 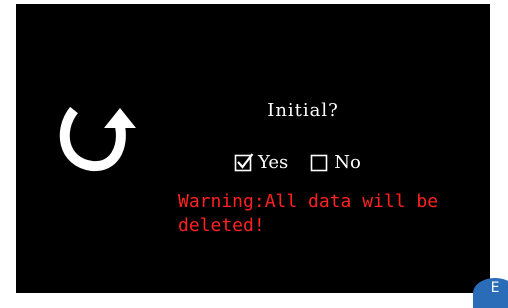 What do you see at coordinates (320, 162) in the screenshot?
I see `unchecked-checkbox-icon` at bounding box center [320, 162].